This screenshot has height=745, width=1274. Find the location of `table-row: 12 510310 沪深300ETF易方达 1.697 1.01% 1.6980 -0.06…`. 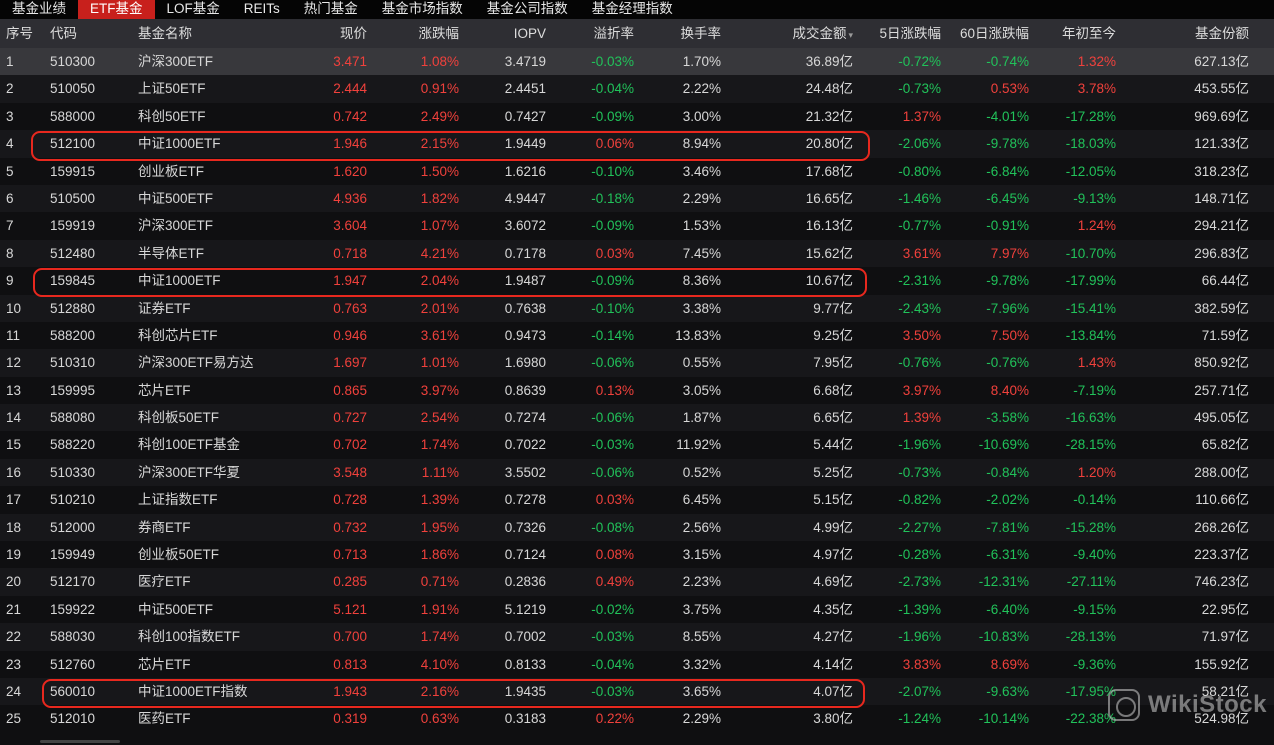

table-row: 12 510310 沪深300ETF易方达 1.697 1.01% 1.6980 -0.06… is located at coordinates (637, 363).